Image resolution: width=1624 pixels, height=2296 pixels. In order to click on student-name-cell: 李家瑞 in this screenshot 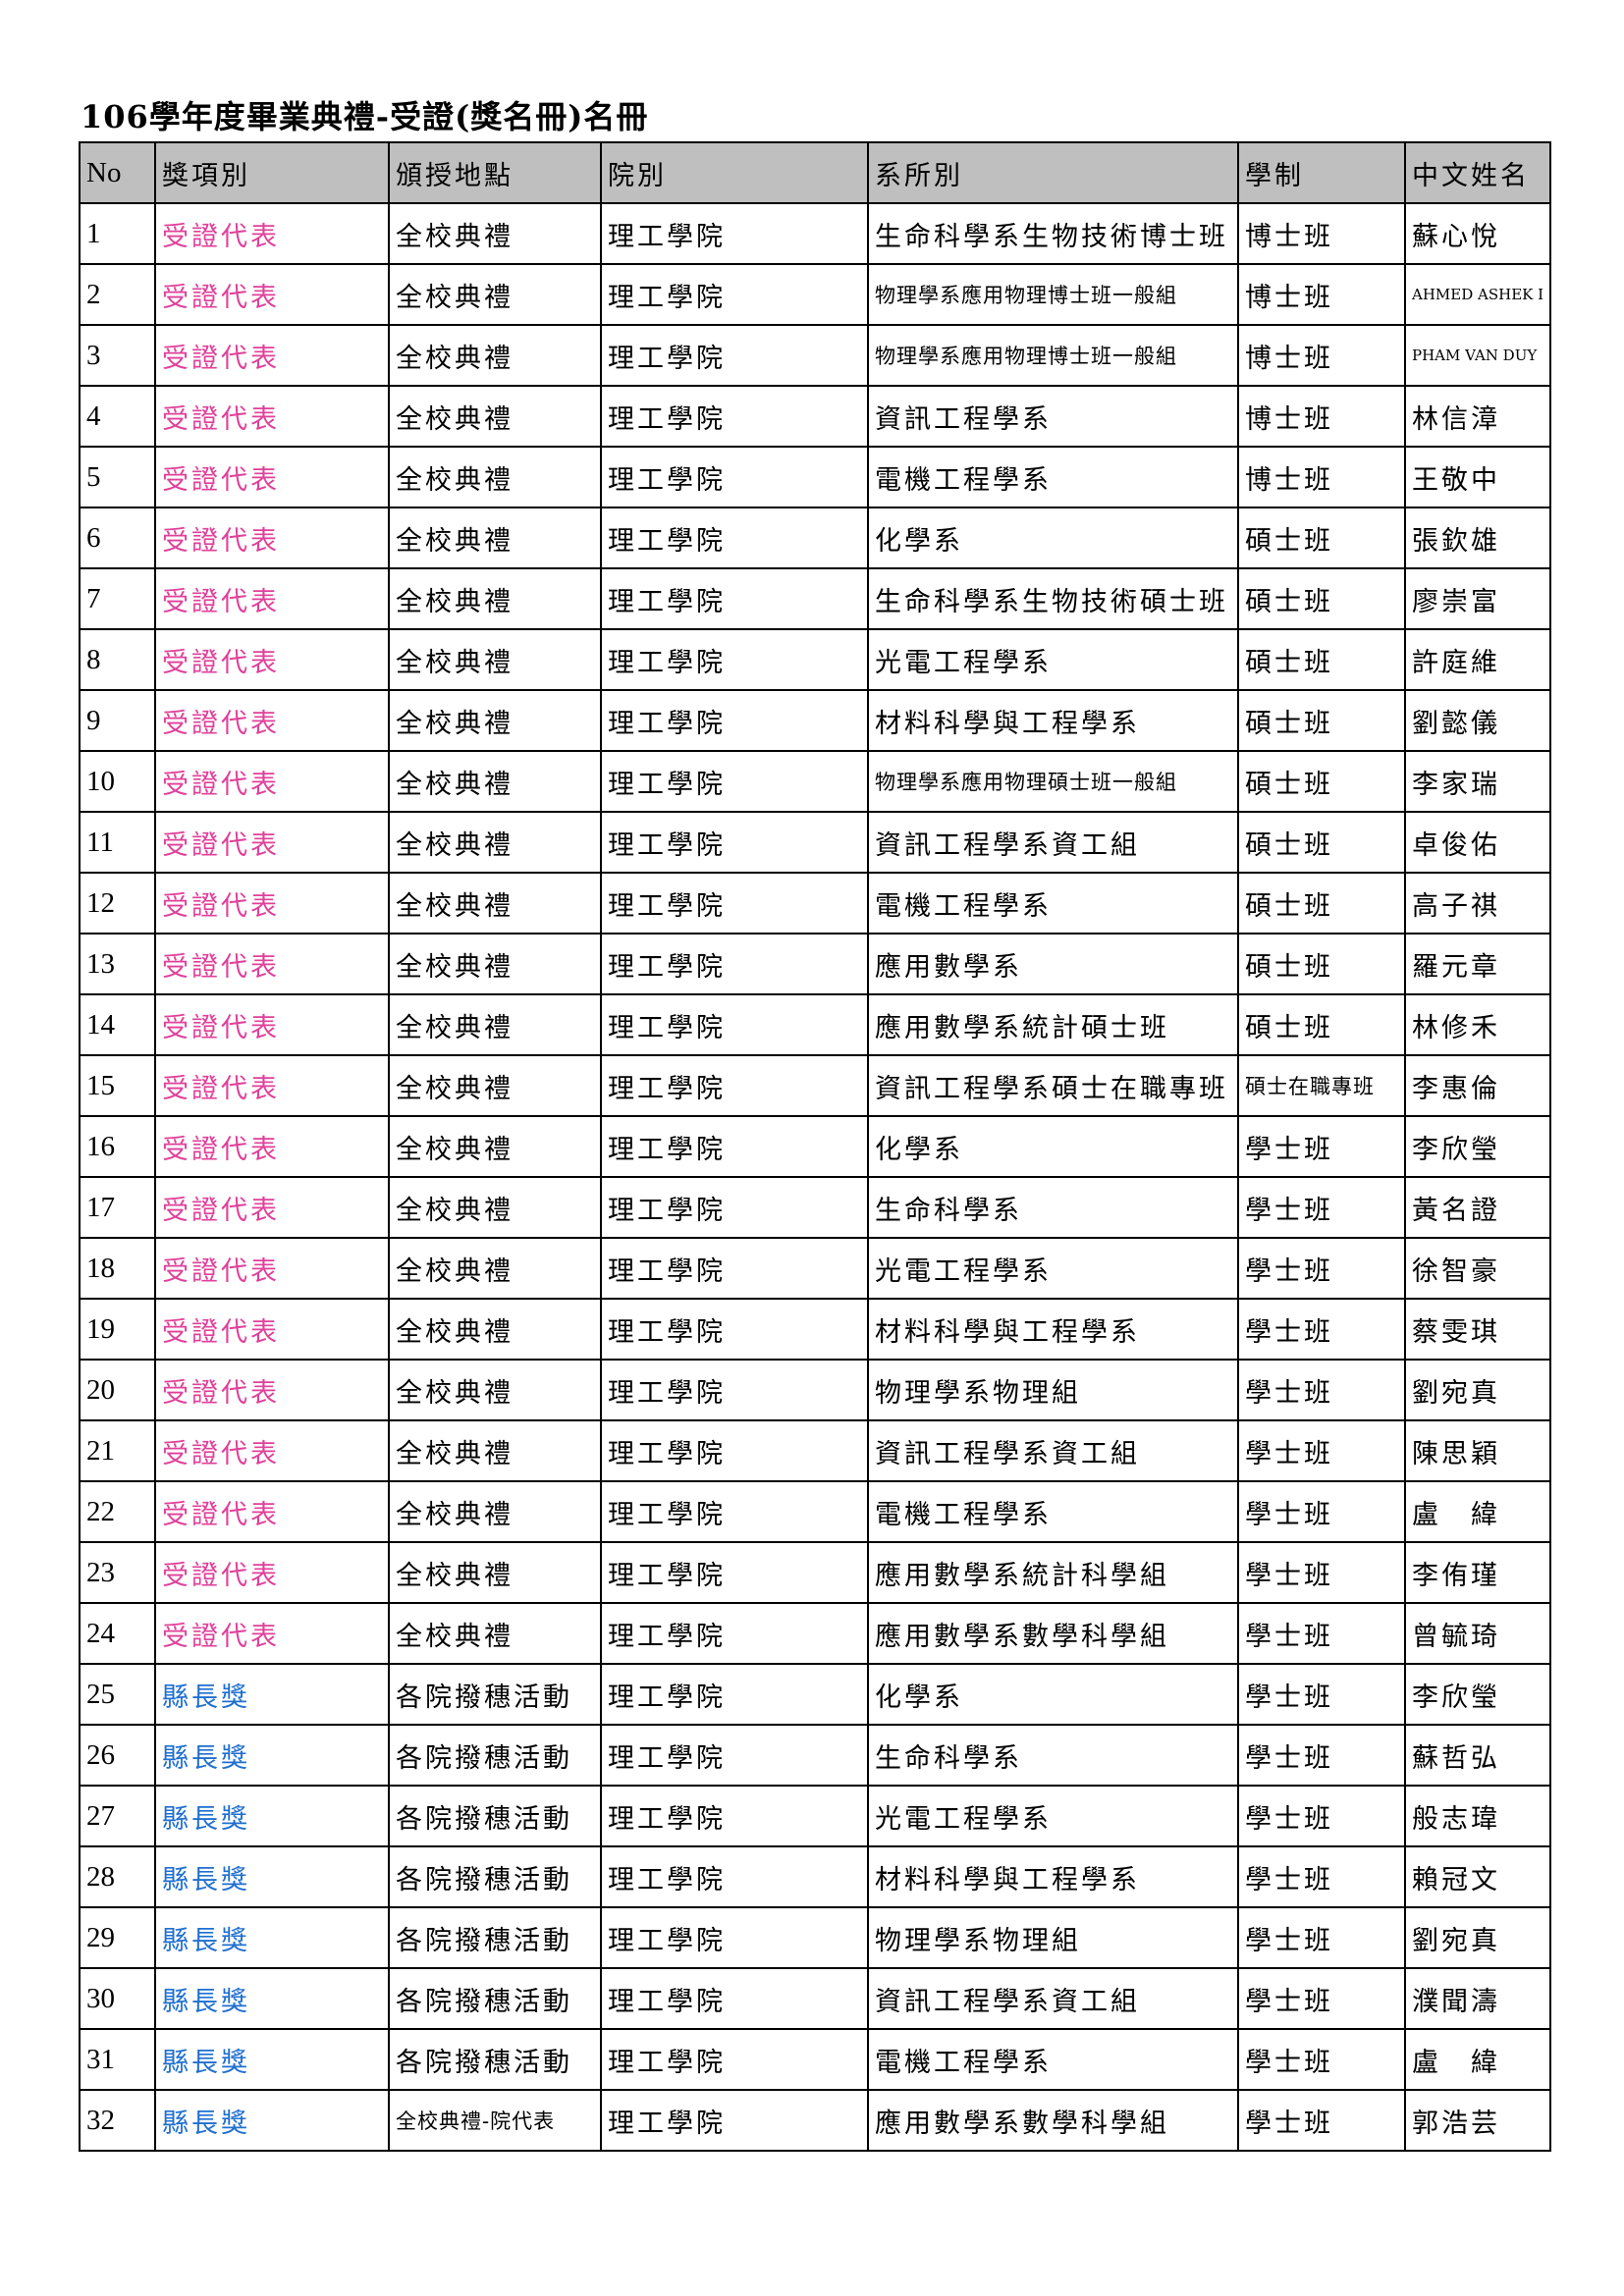, I will do `click(1477, 781)`.